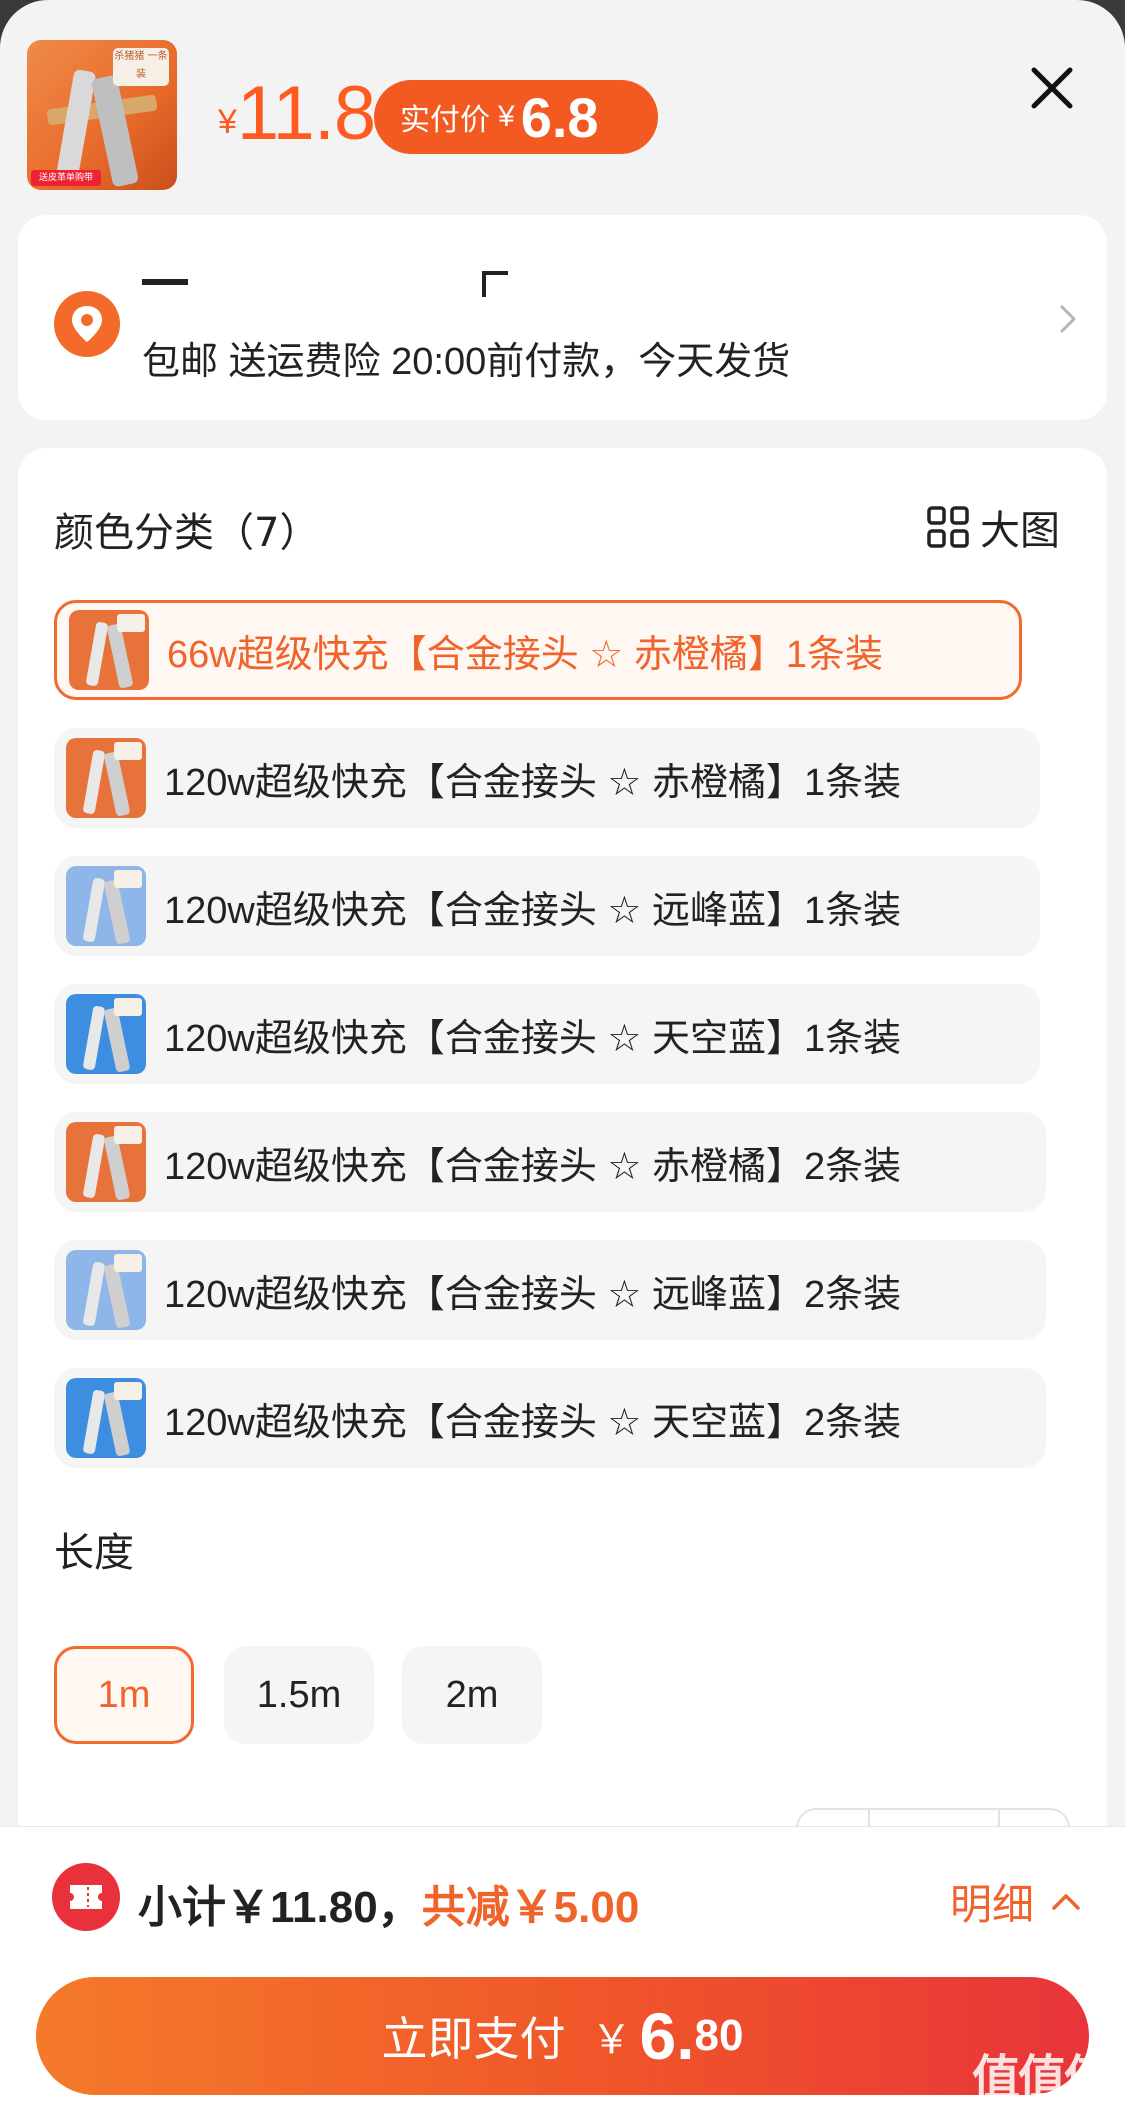 This screenshot has width=1125, height=2121. Describe the element at coordinates (547, 778) in the screenshot. I see `color-option: 120w超级快充【合金接头 ☆ 赤橙橘】1条装` at that location.